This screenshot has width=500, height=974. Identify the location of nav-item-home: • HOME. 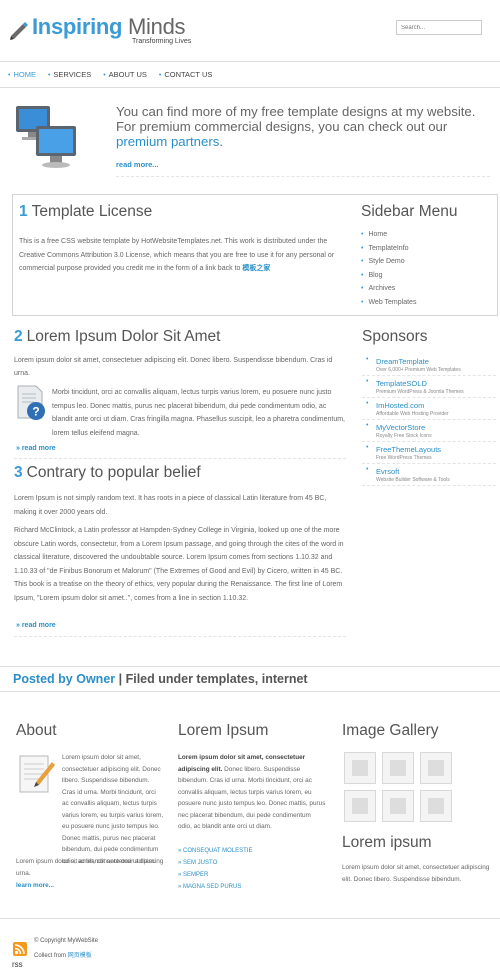
(22, 74).